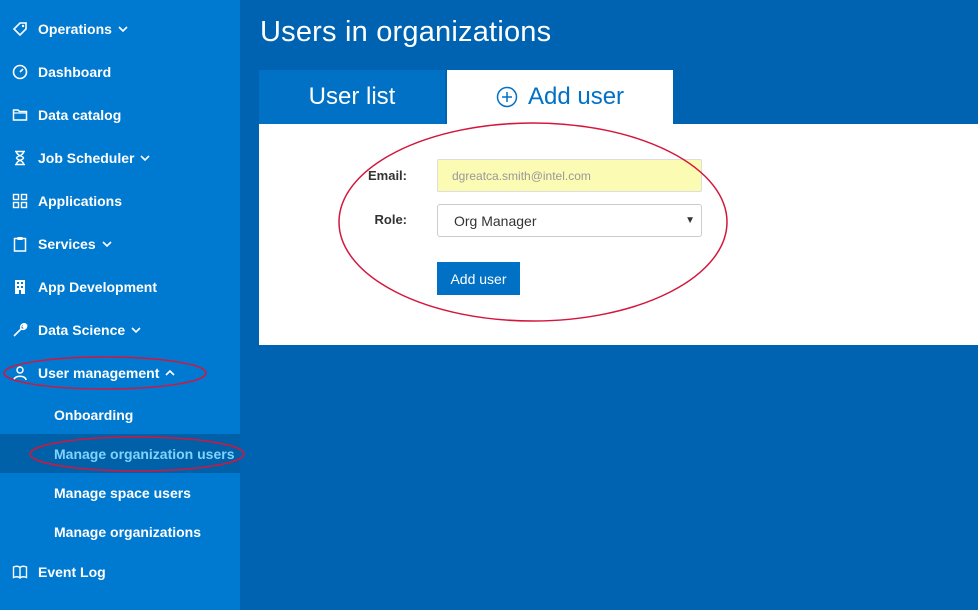 This screenshot has height=610, width=978. What do you see at coordinates (80, 114) in the screenshot?
I see `sidebar-item-label: Data catalog` at bounding box center [80, 114].